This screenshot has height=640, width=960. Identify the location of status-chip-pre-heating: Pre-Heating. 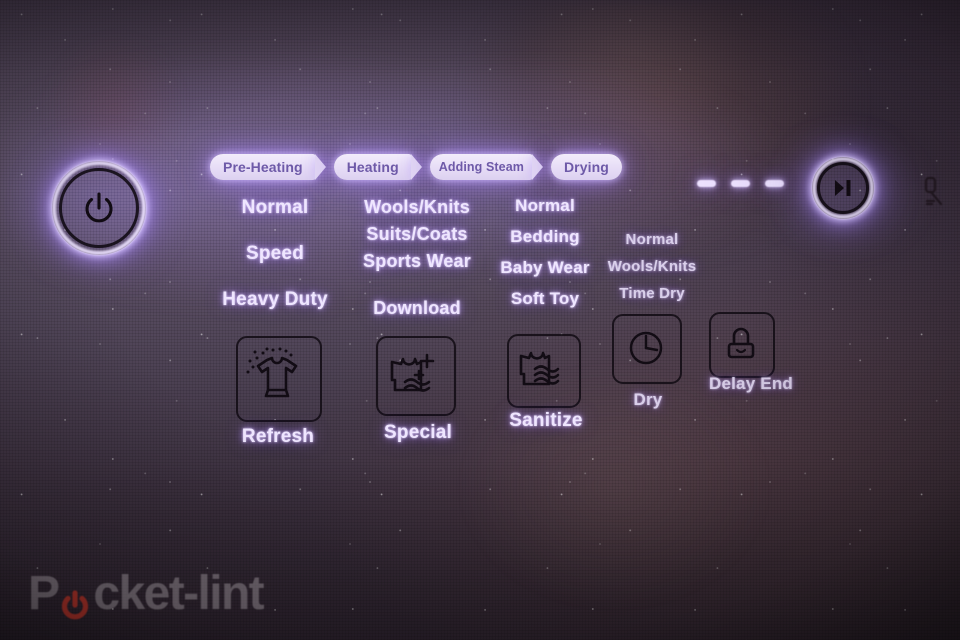
(263, 167).